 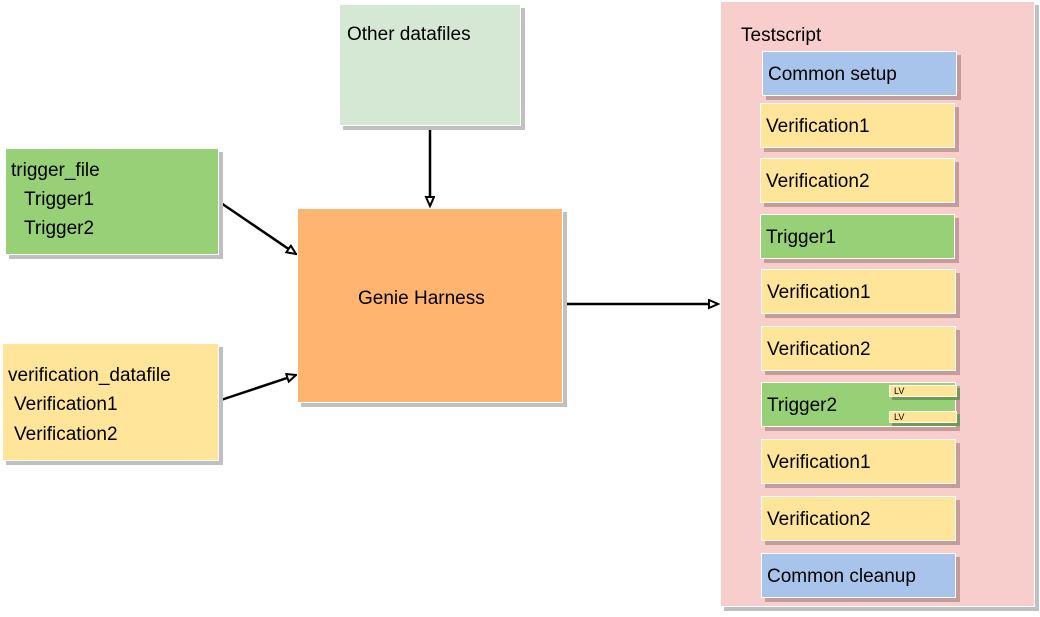 I want to click on testscript-title: Testscript, so click(x=781, y=35).